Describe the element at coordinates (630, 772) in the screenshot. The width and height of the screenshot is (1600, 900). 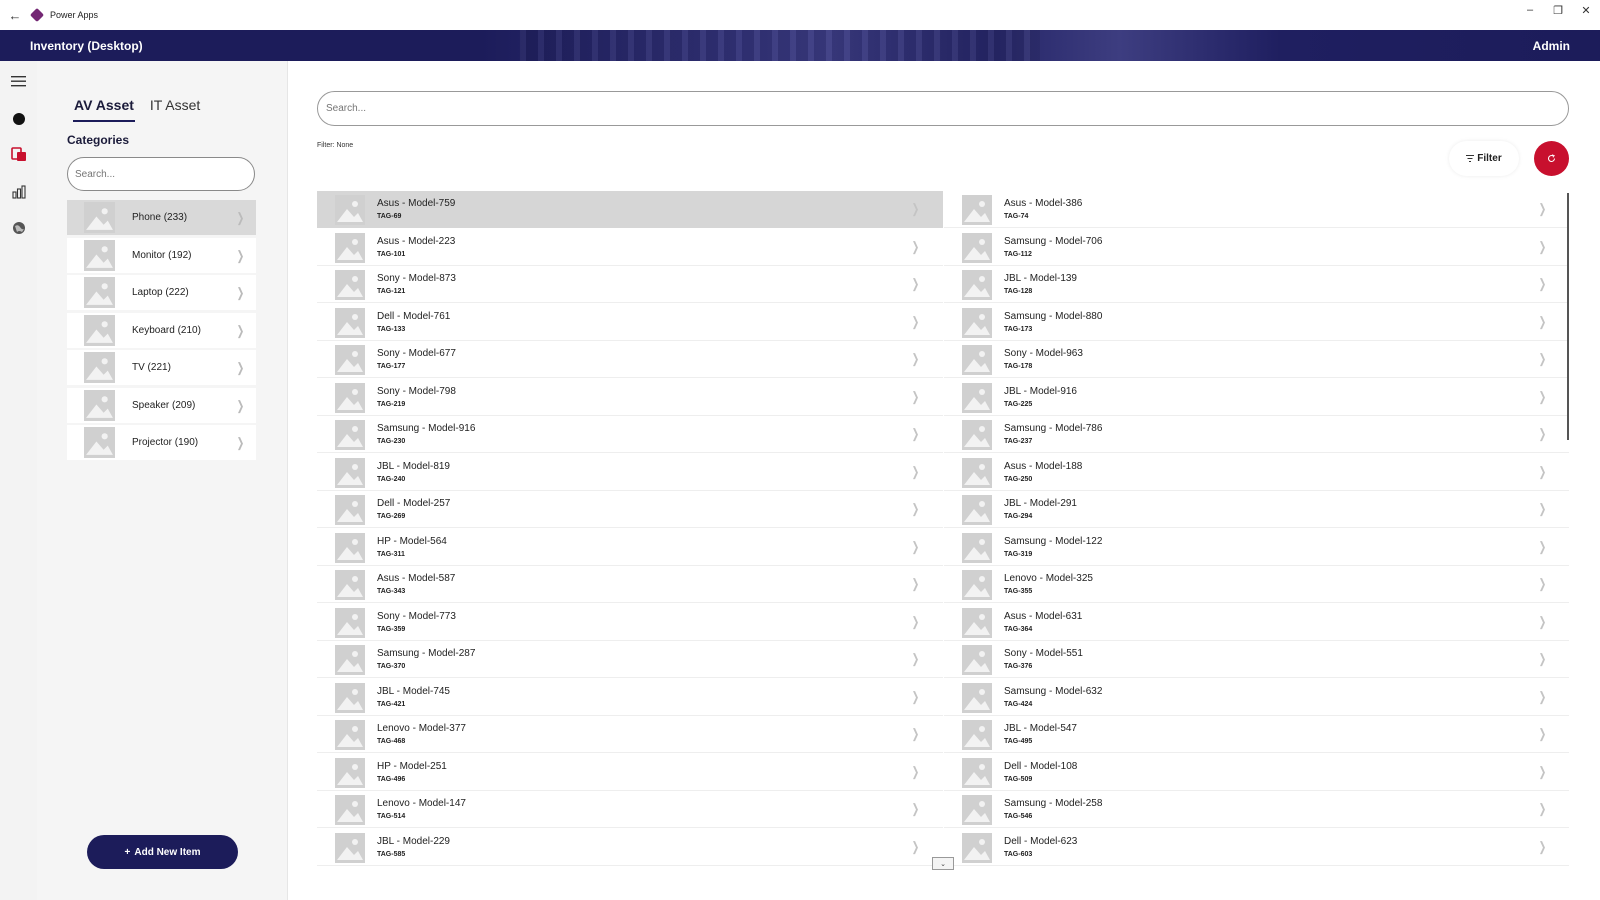
I see `asset-list-item: HP - Model-251 TAG-496 ❯` at that location.